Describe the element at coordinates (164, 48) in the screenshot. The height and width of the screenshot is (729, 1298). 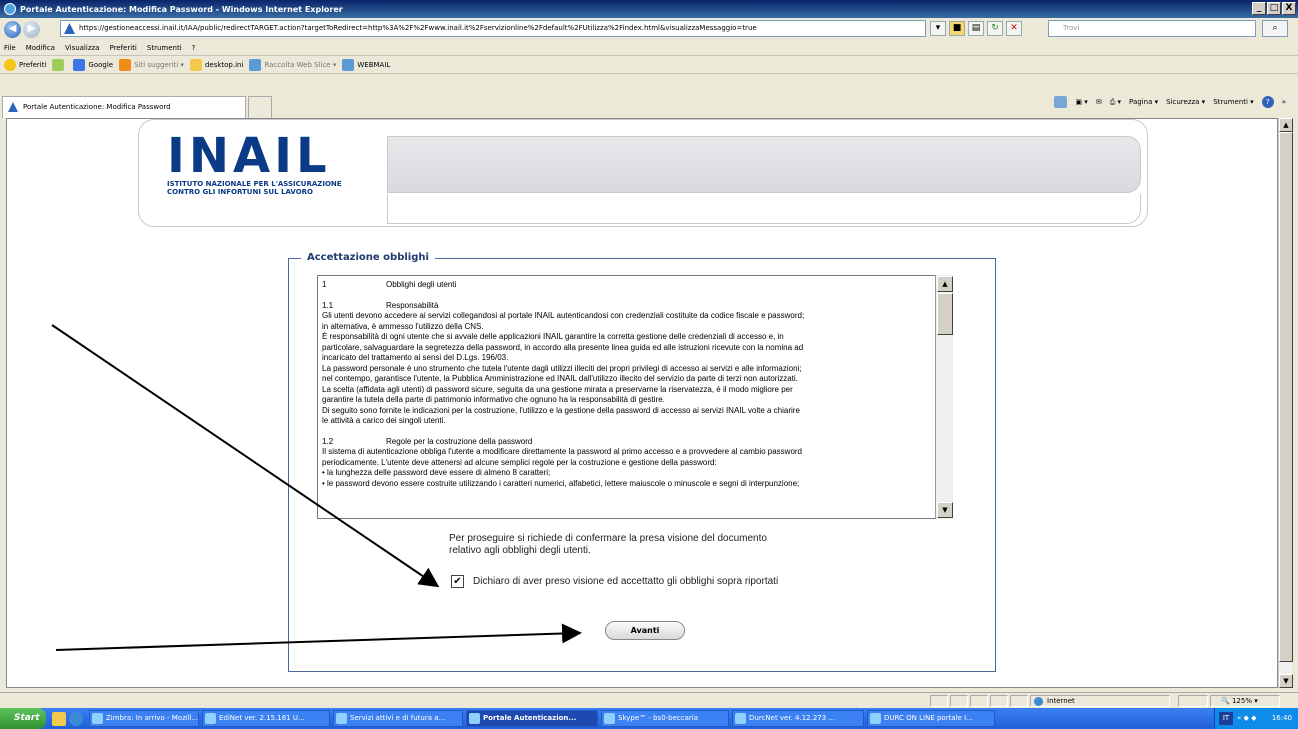
I see `menu-strumenti: Strumenti` at that location.